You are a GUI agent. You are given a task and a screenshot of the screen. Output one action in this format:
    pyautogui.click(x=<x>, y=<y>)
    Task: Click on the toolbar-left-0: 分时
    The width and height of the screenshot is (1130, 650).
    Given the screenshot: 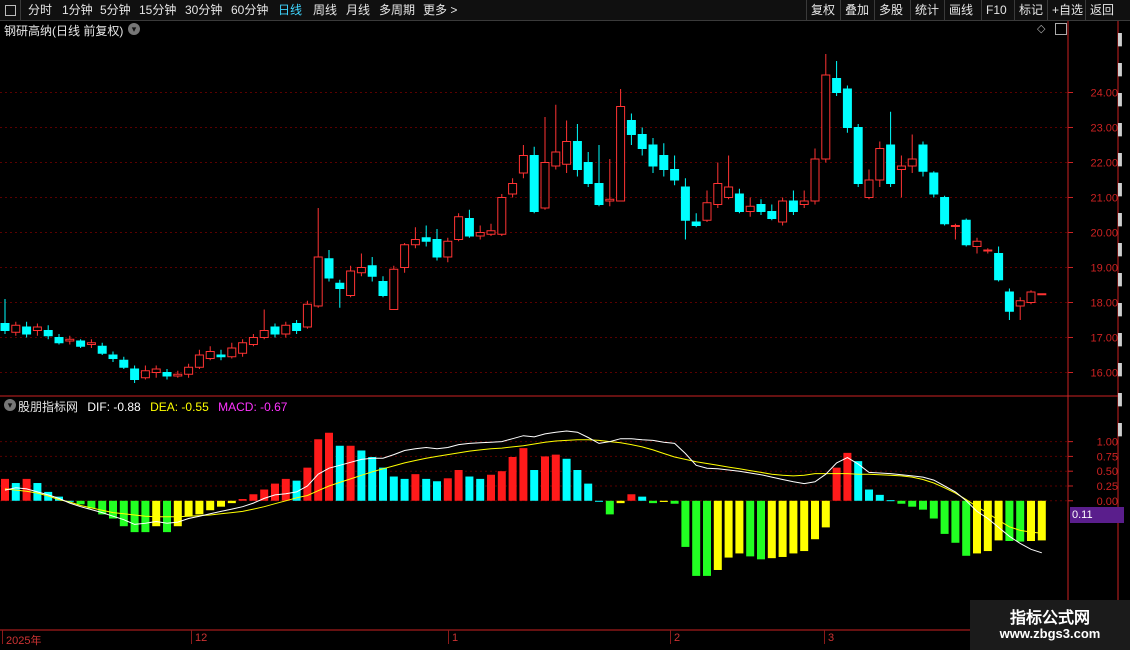 What is the action you would take?
    pyautogui.click(x=40, y=10)
    